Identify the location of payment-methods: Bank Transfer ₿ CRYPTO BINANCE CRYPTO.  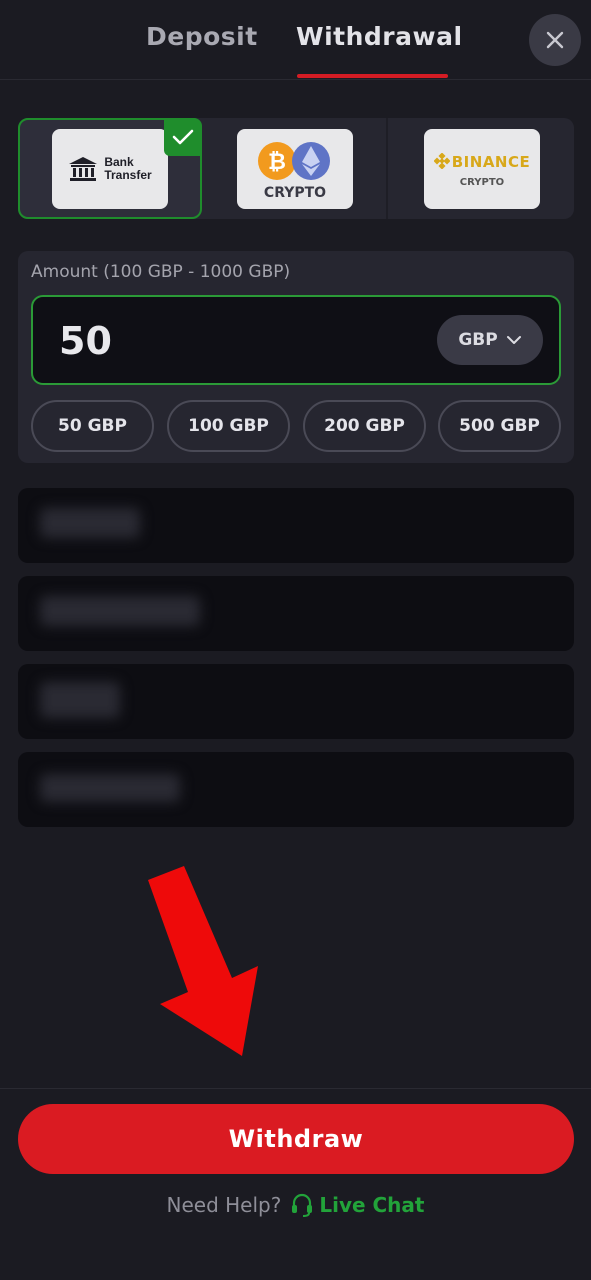
(296, 168).